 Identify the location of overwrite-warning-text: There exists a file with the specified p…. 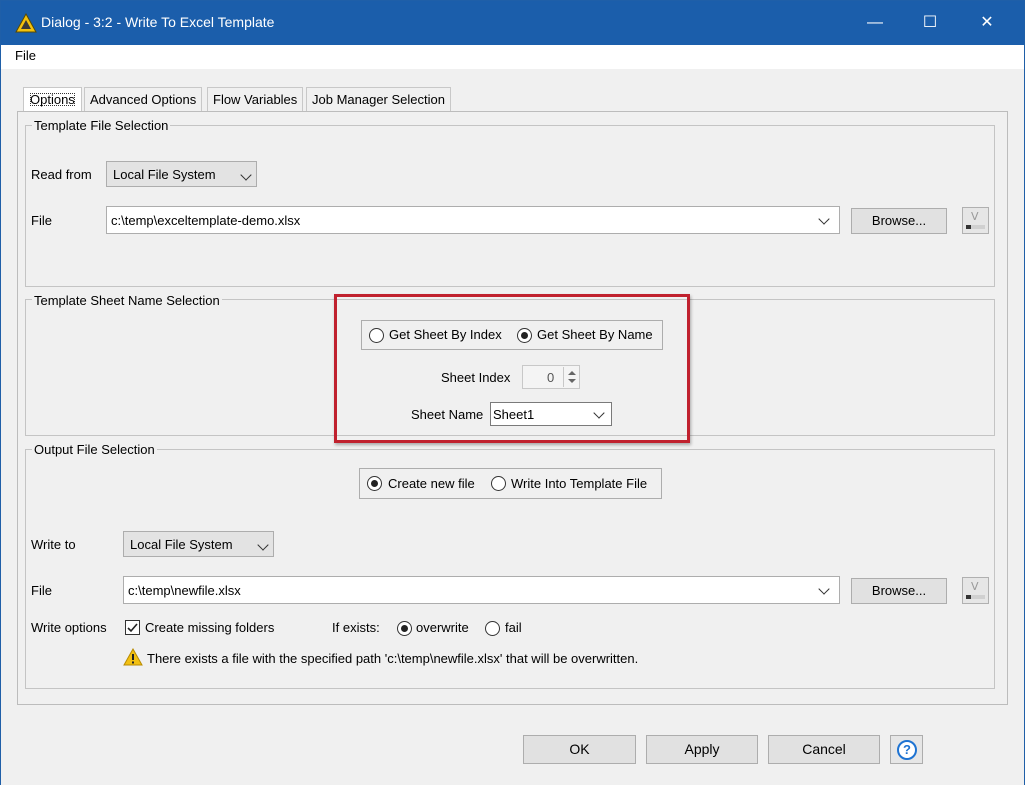
(393, 658).